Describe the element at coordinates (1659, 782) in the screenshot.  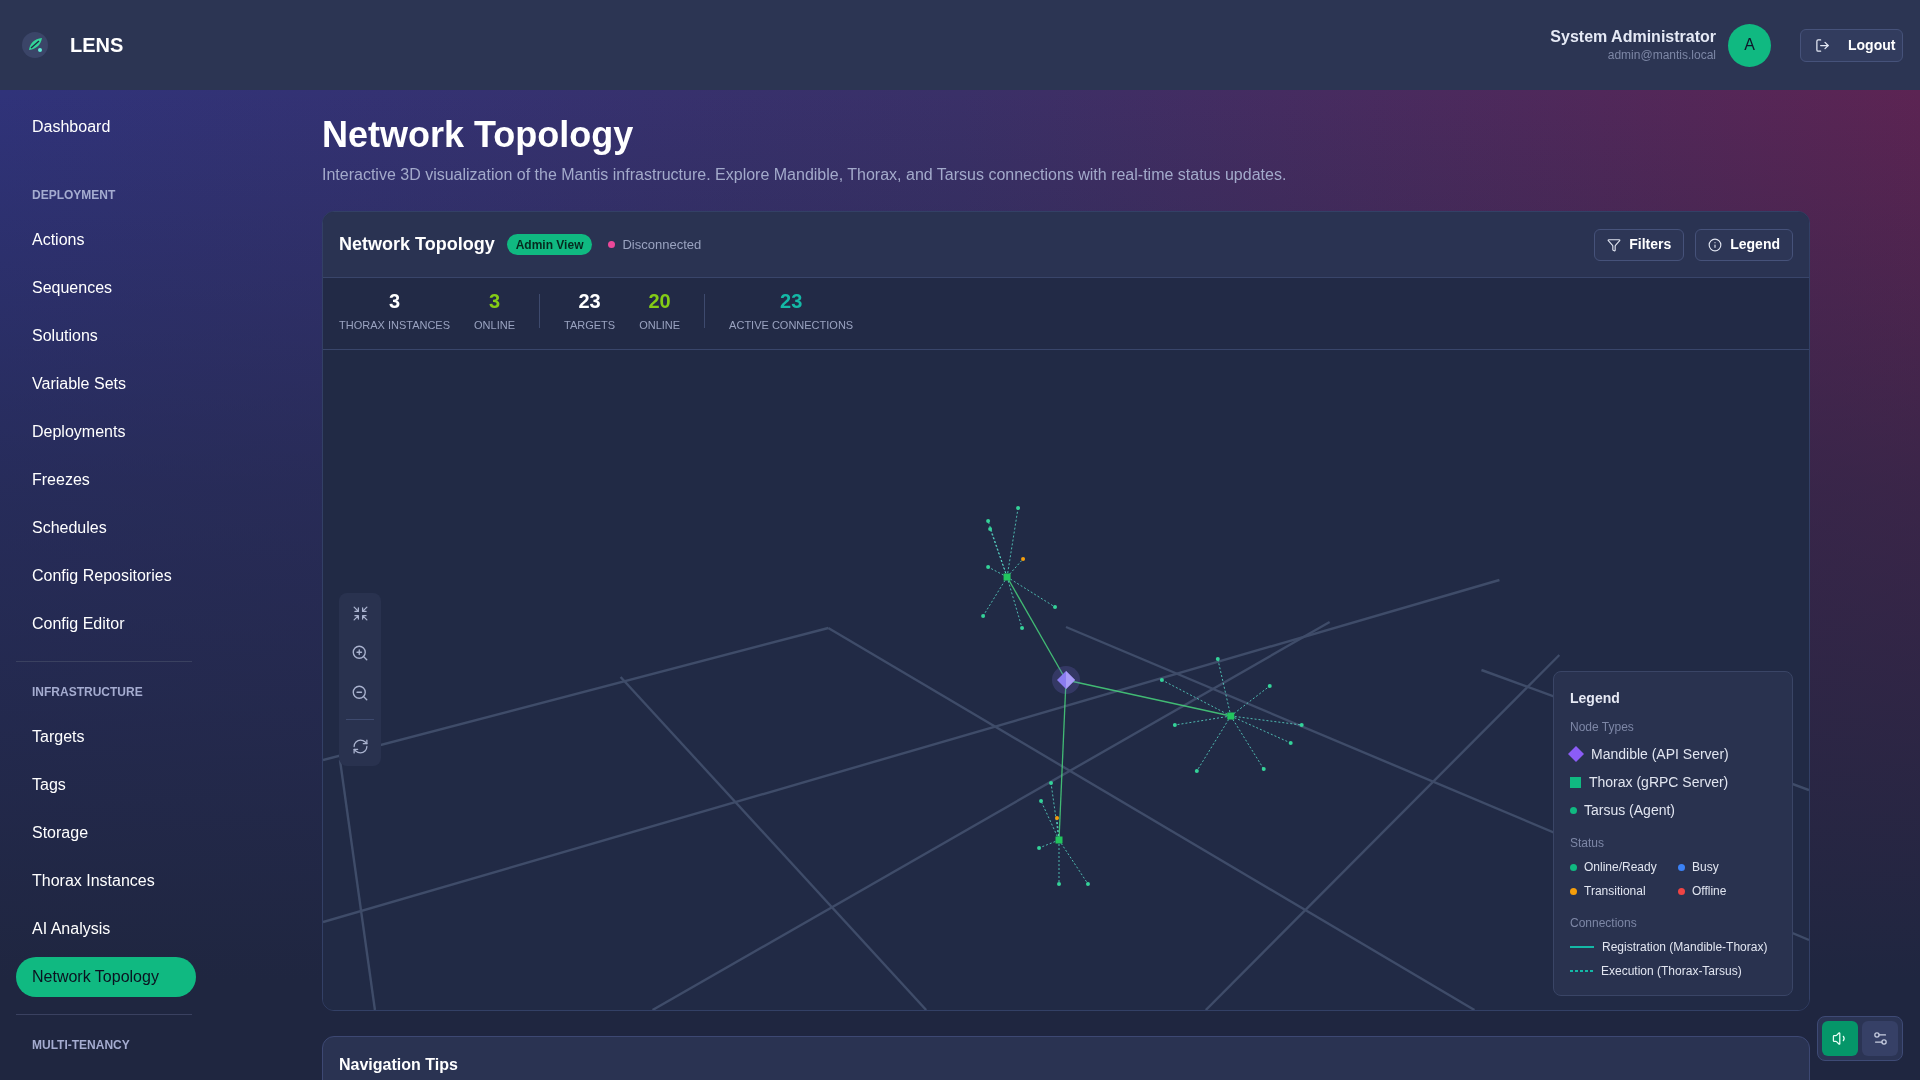
I see `legend-label: Thorax (gRPC Server)` at that location.